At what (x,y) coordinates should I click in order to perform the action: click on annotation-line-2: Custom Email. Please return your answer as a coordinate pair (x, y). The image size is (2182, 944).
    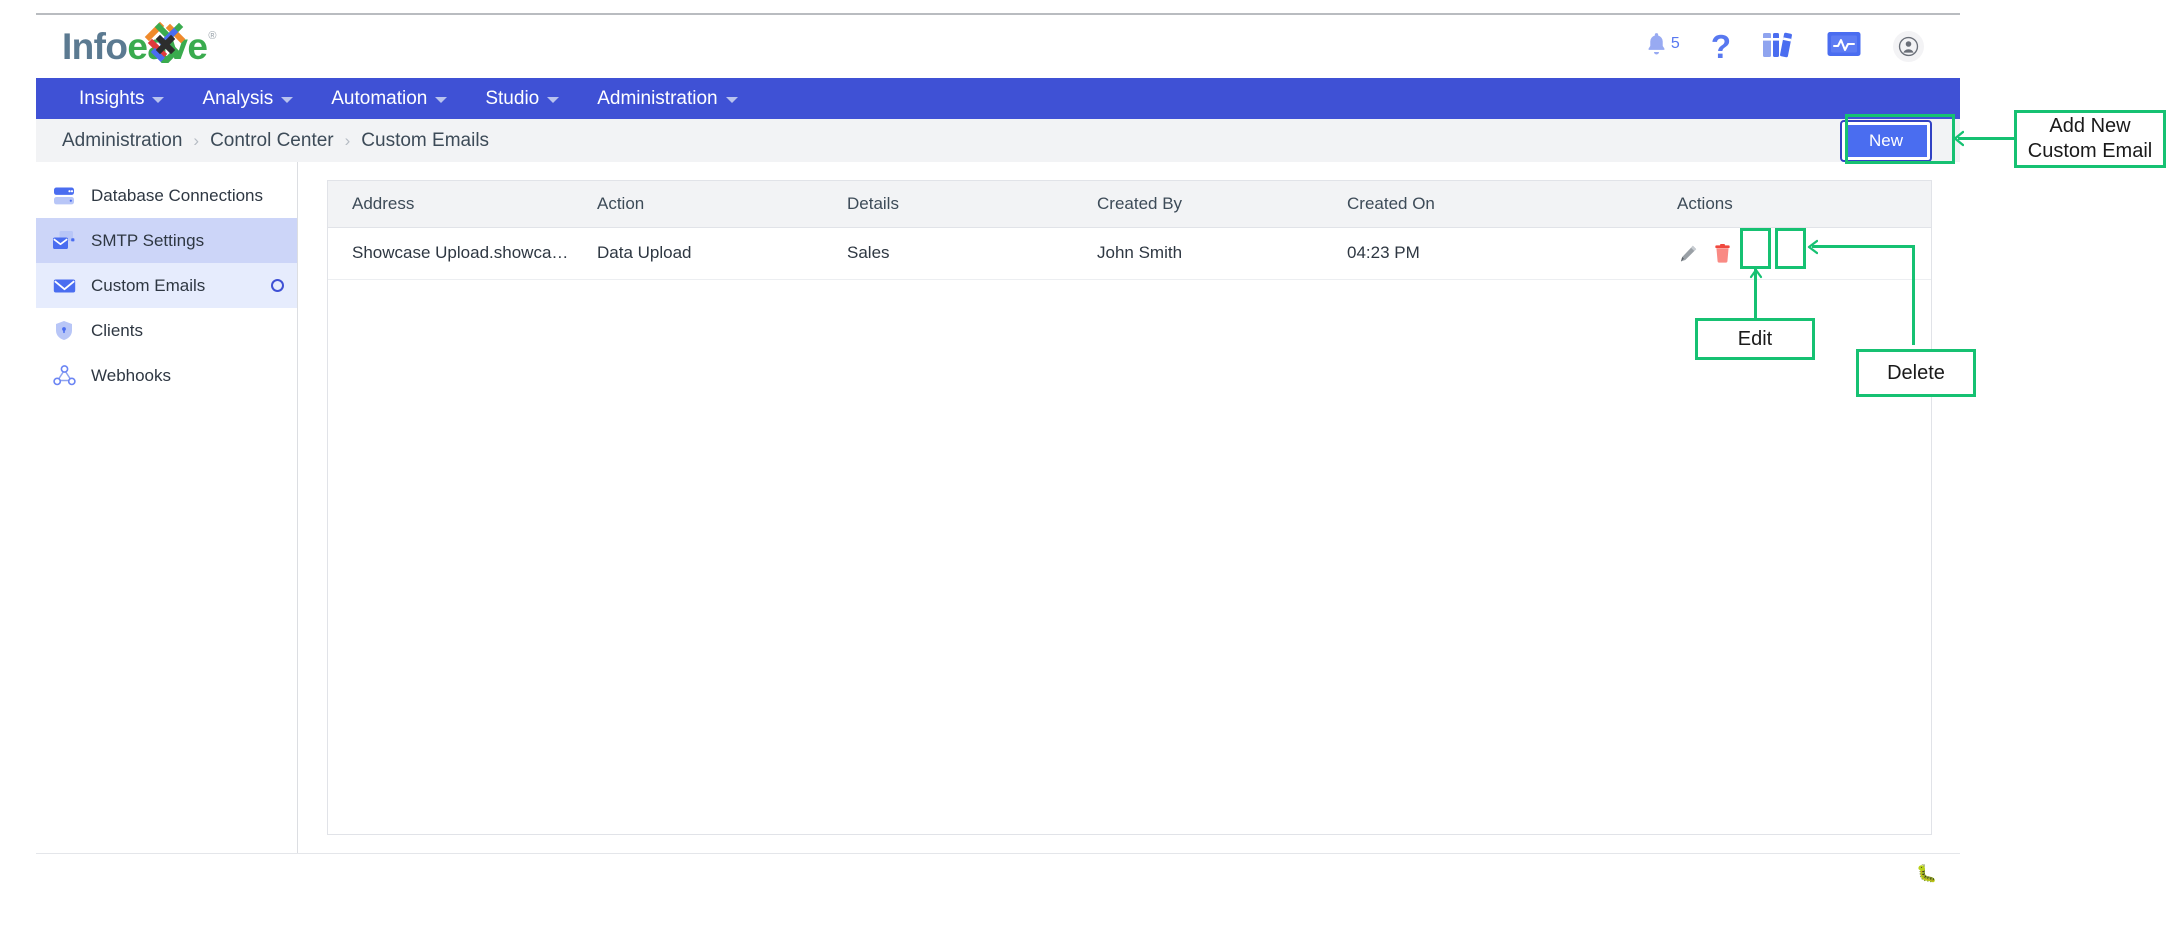
    Looking at the image, I should click on (2090, 151).